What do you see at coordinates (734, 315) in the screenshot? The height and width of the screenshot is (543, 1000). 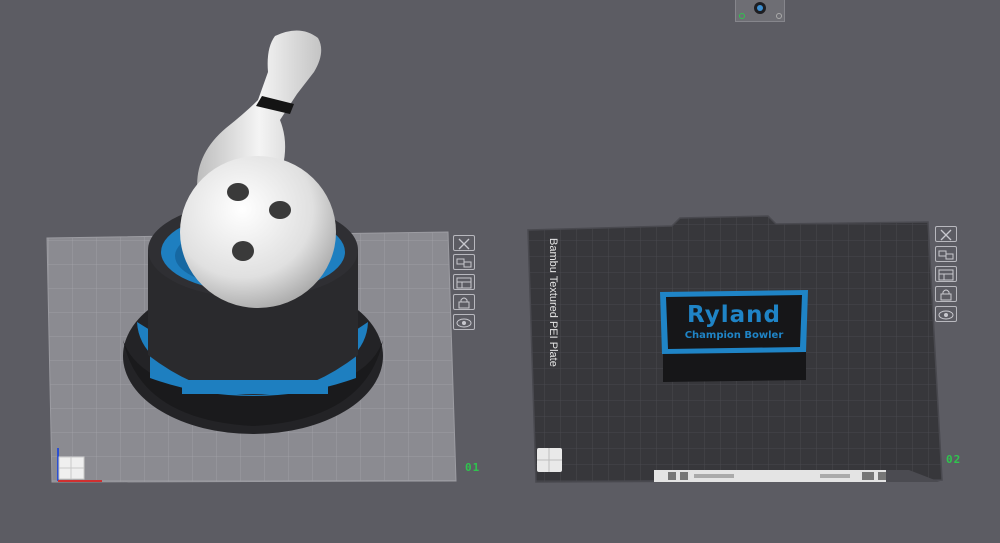 I see `nameplate-title: Ryland` at bounding box center [734, 315].